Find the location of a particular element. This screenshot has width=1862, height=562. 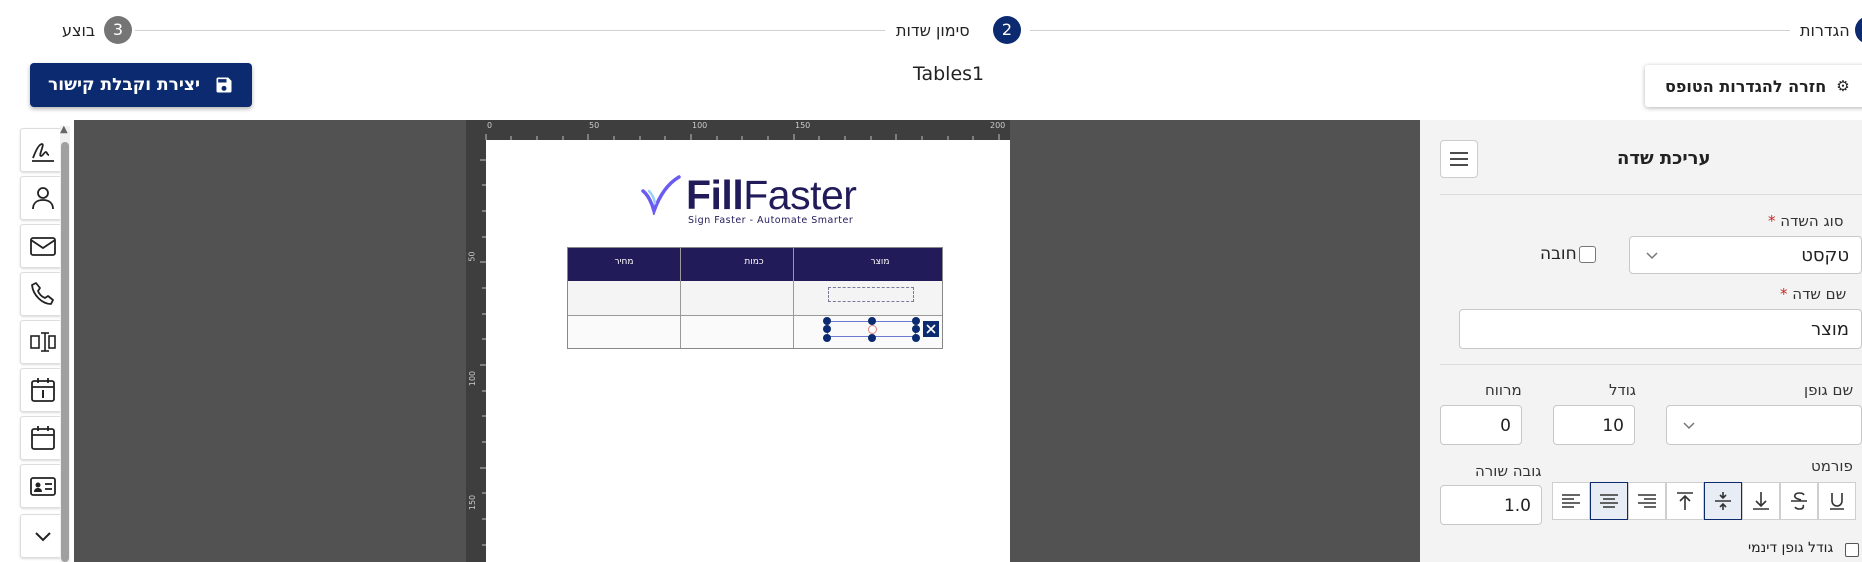

form-title: Tables1 is located at coordinates (949, 74).